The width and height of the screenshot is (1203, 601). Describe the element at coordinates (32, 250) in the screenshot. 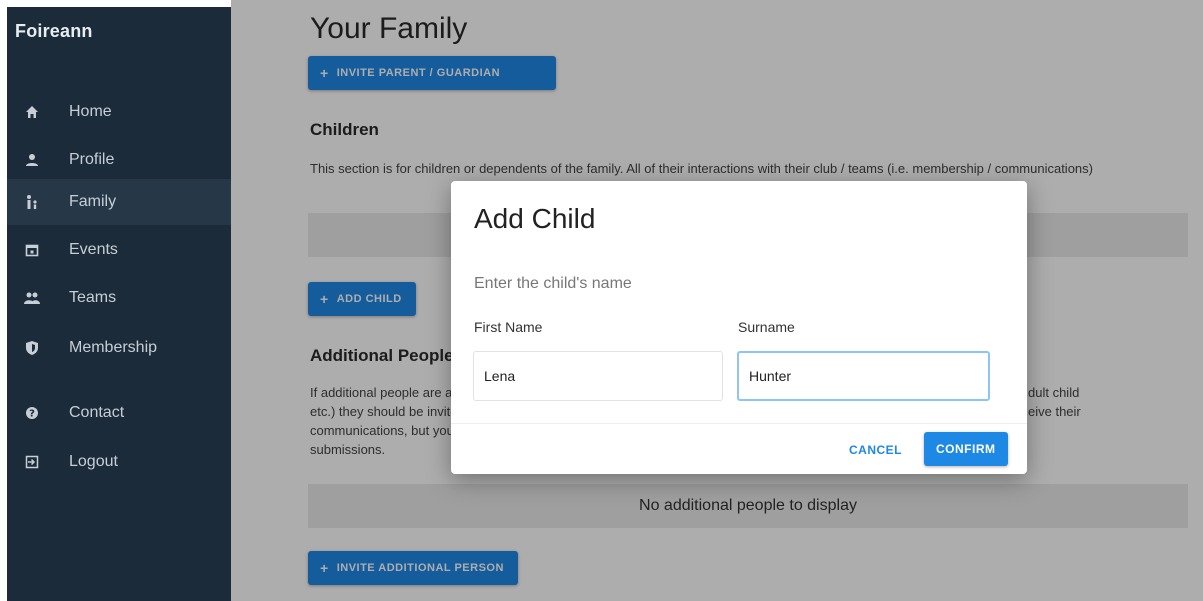

I see `calendar-icon` at that location.